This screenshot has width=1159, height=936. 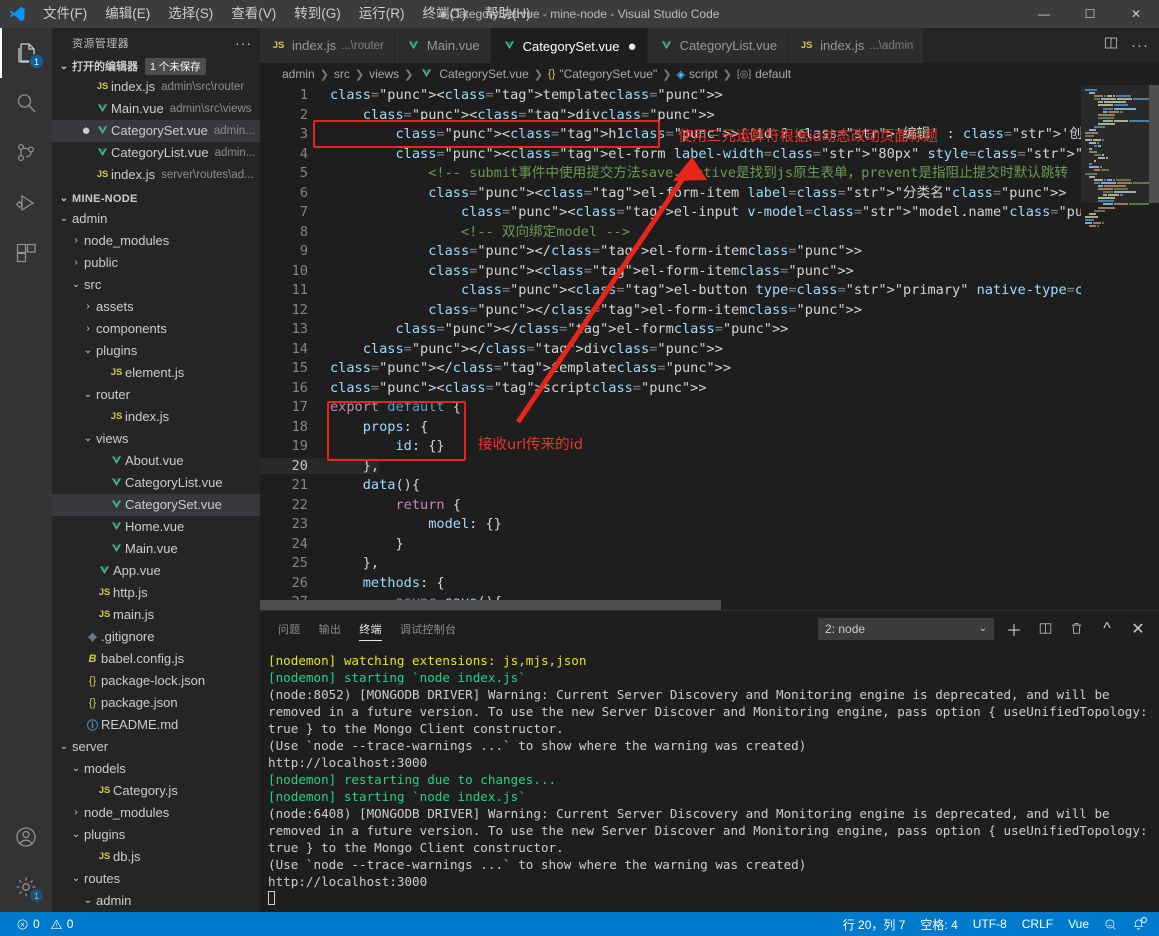 What do you see at coordinates (26, 203) in the screenshot?
I see `activity-run-debug` at bounding box center [26, 203].